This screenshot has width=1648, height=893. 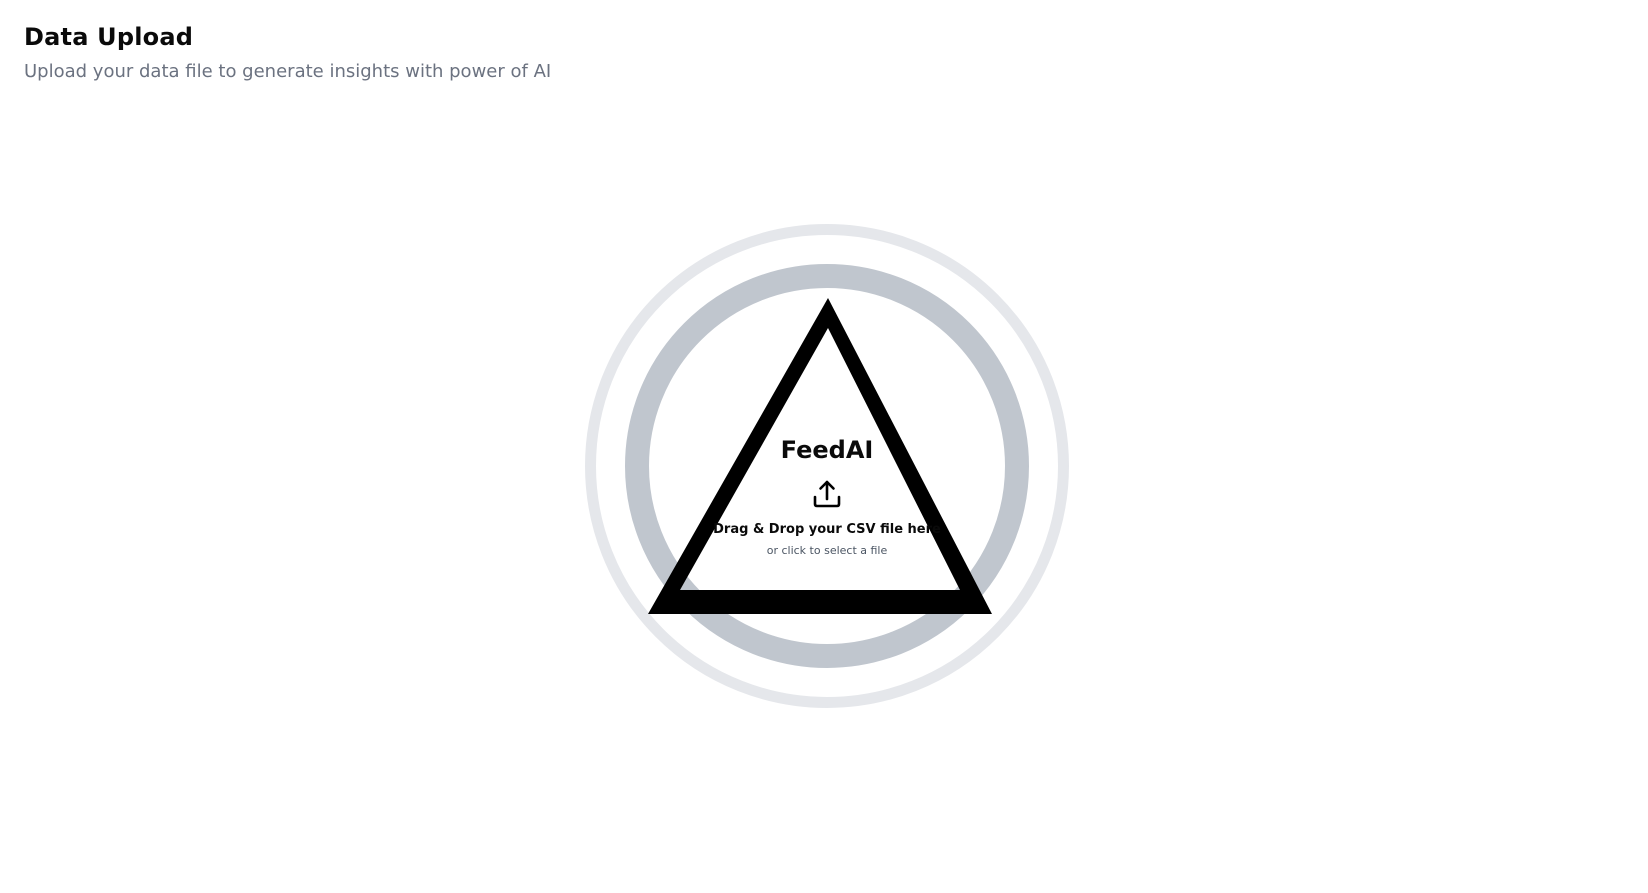 What do you see at coordinates (827, 550) in the screenshot?
I see `dropzone-hint: or click to select a file` at bounding box center [827, 550].